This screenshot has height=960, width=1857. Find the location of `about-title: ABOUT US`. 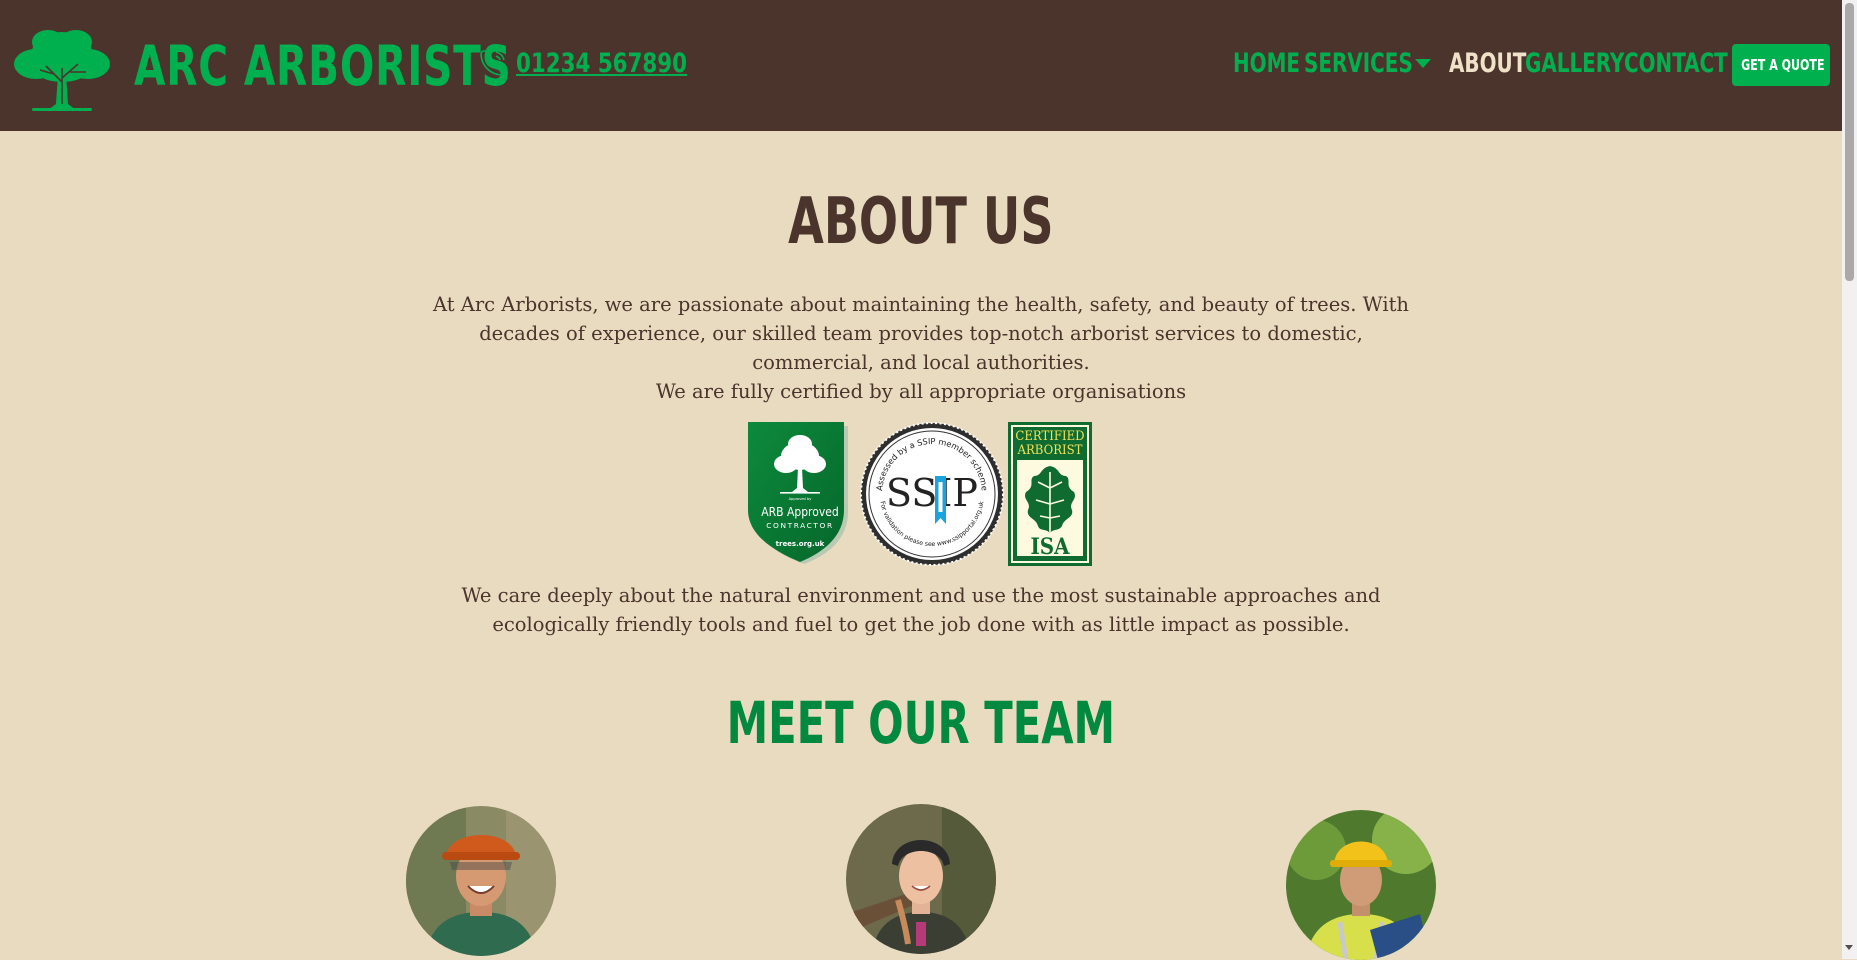

about-title: ABOUT US is located at coordinates (921, 222).